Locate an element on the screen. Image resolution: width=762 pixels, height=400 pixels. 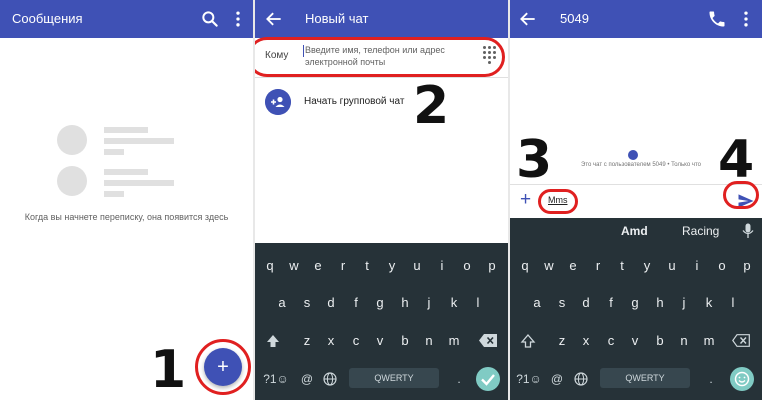
keyboard-row-1: q w e r t y u i o p is located at coordinates (636, 266).